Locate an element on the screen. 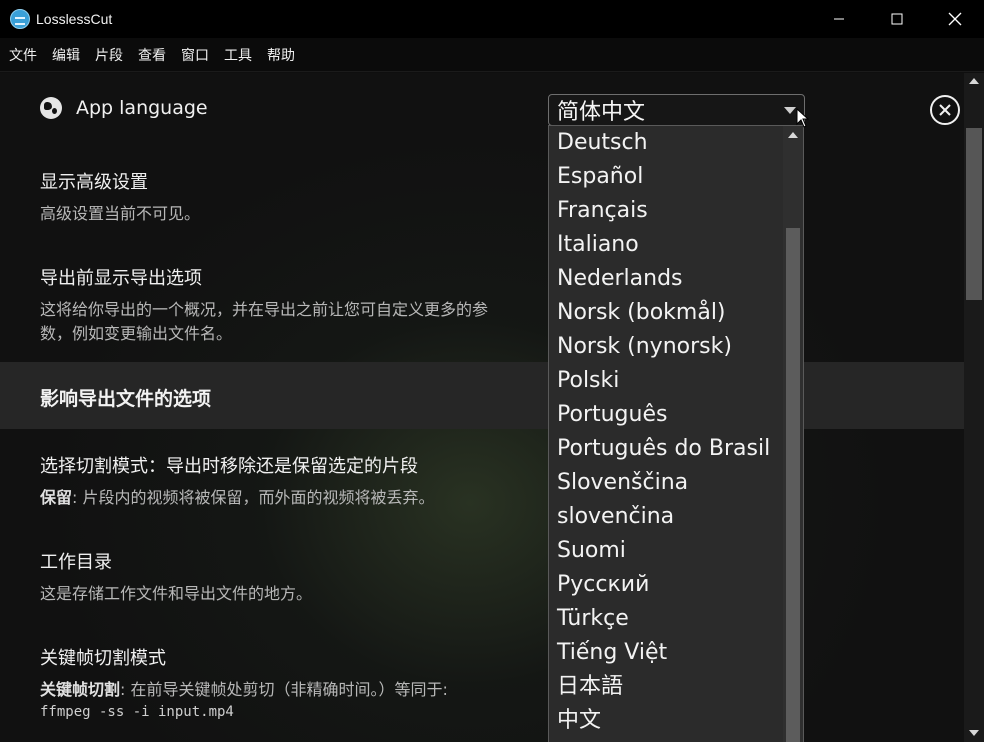  app-language-label: App language is located at coordinates (142, 108).